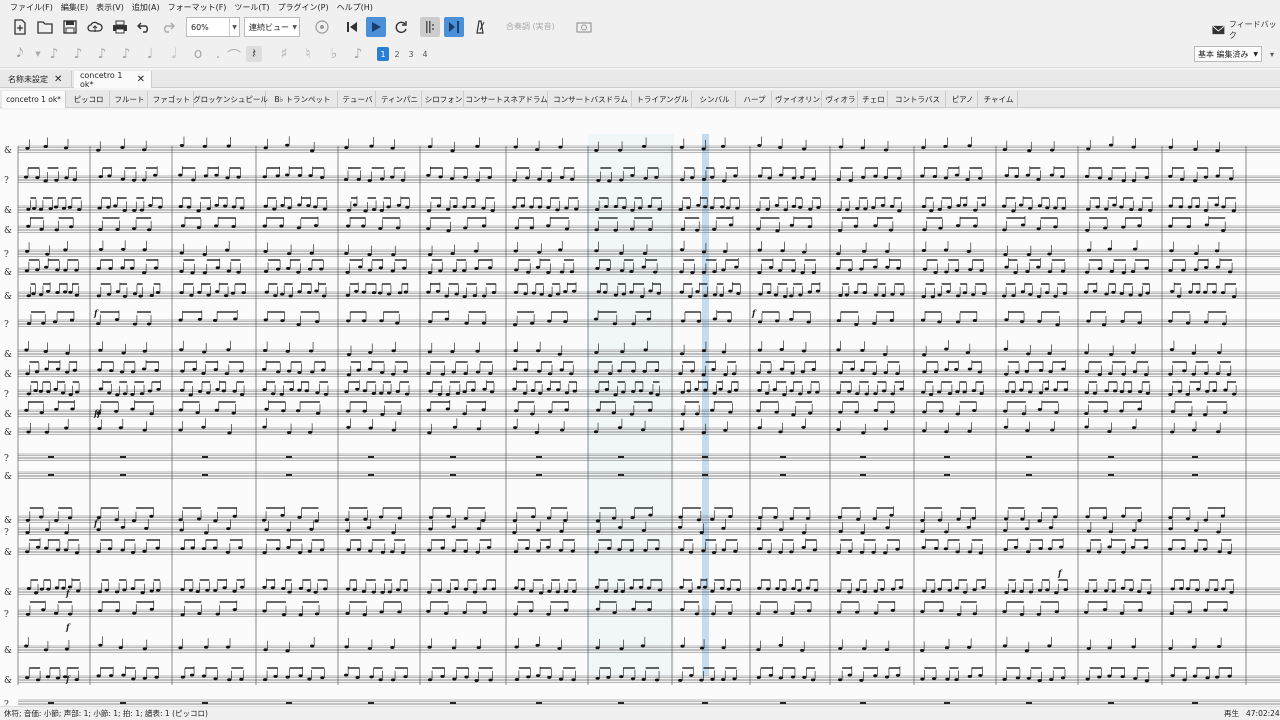 Image resolution: width=1280 pixels, height=720 pixels. Describe the element at coordinates (144, 27) in the screenshot. I see `undo-icon` at that location.